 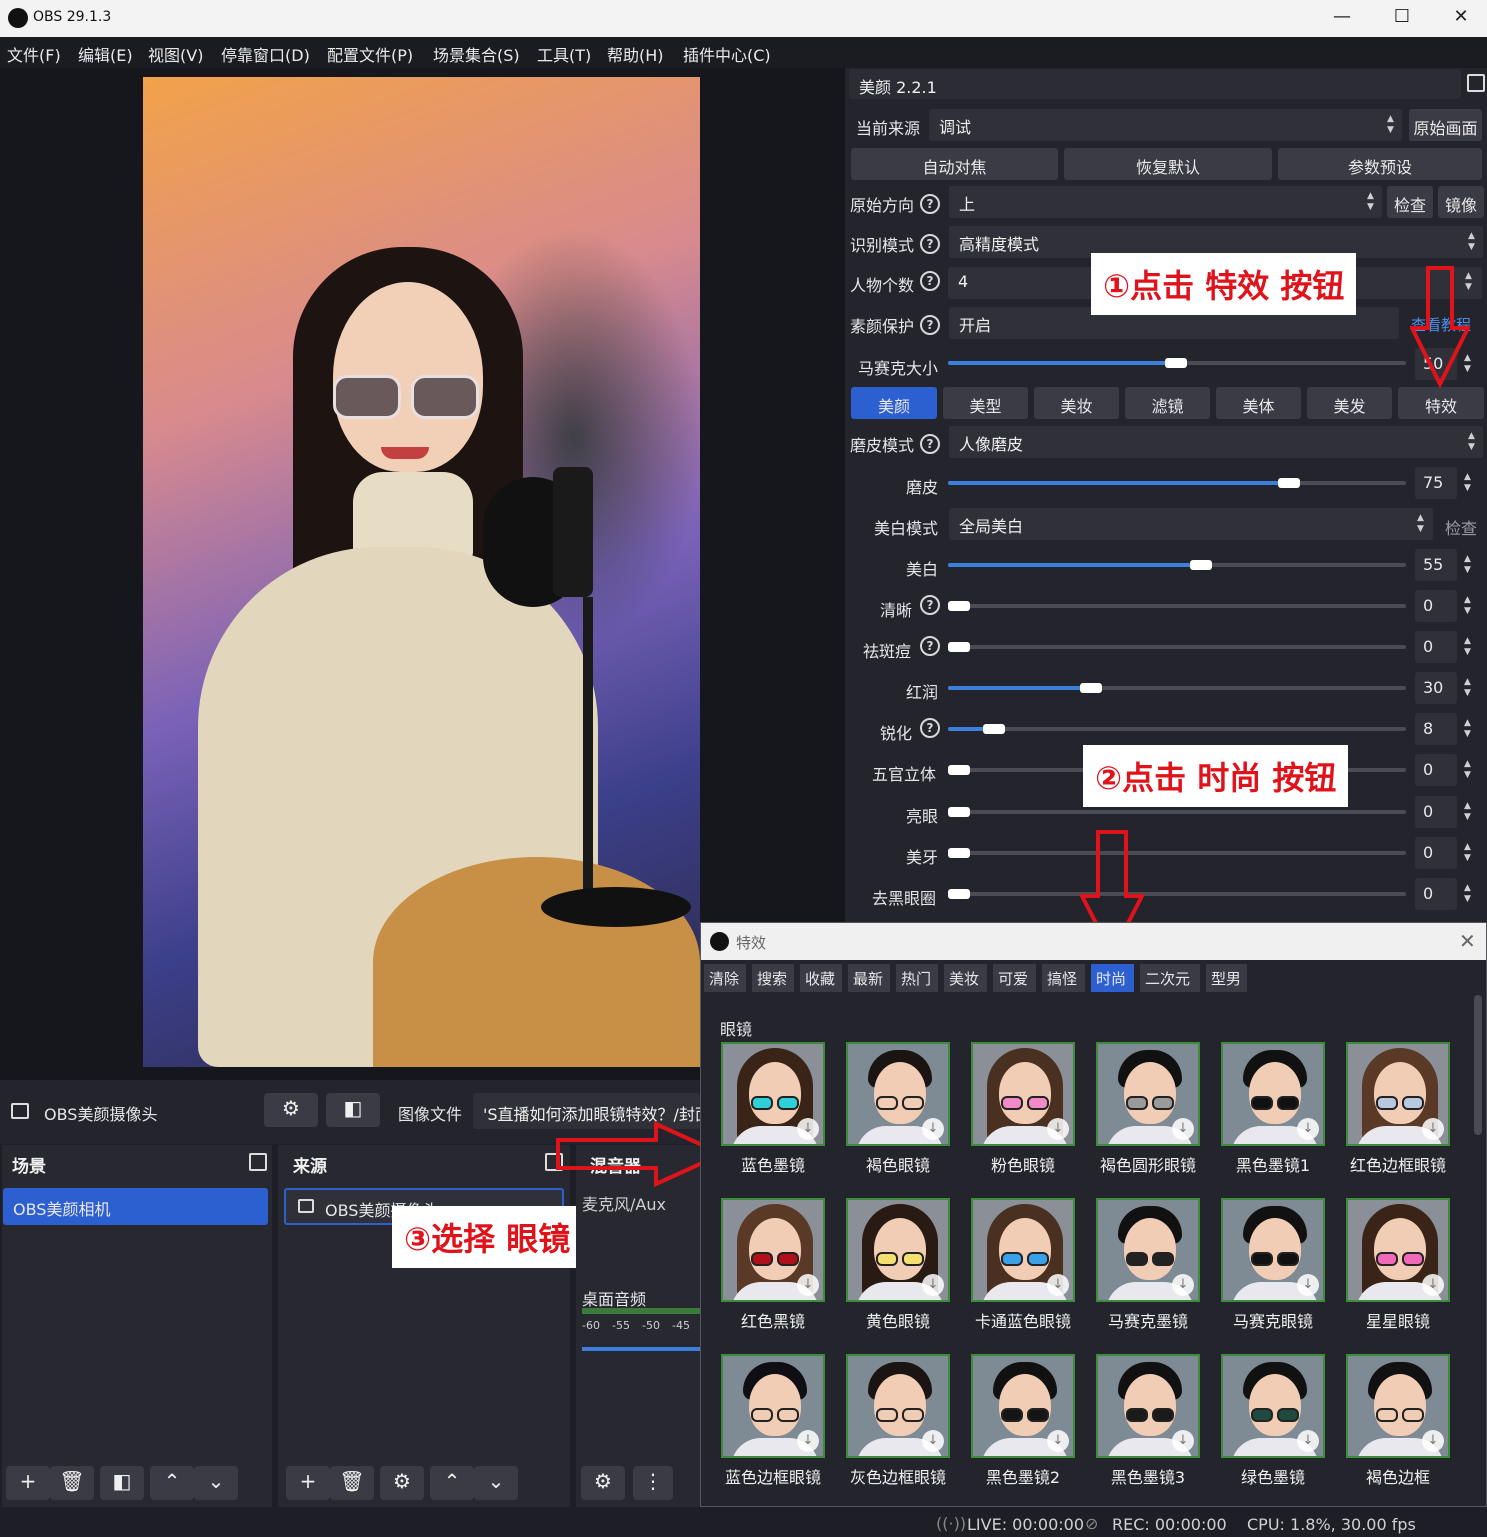 I want to click on tab-hair: 美发, so click(x=1349, y=403).